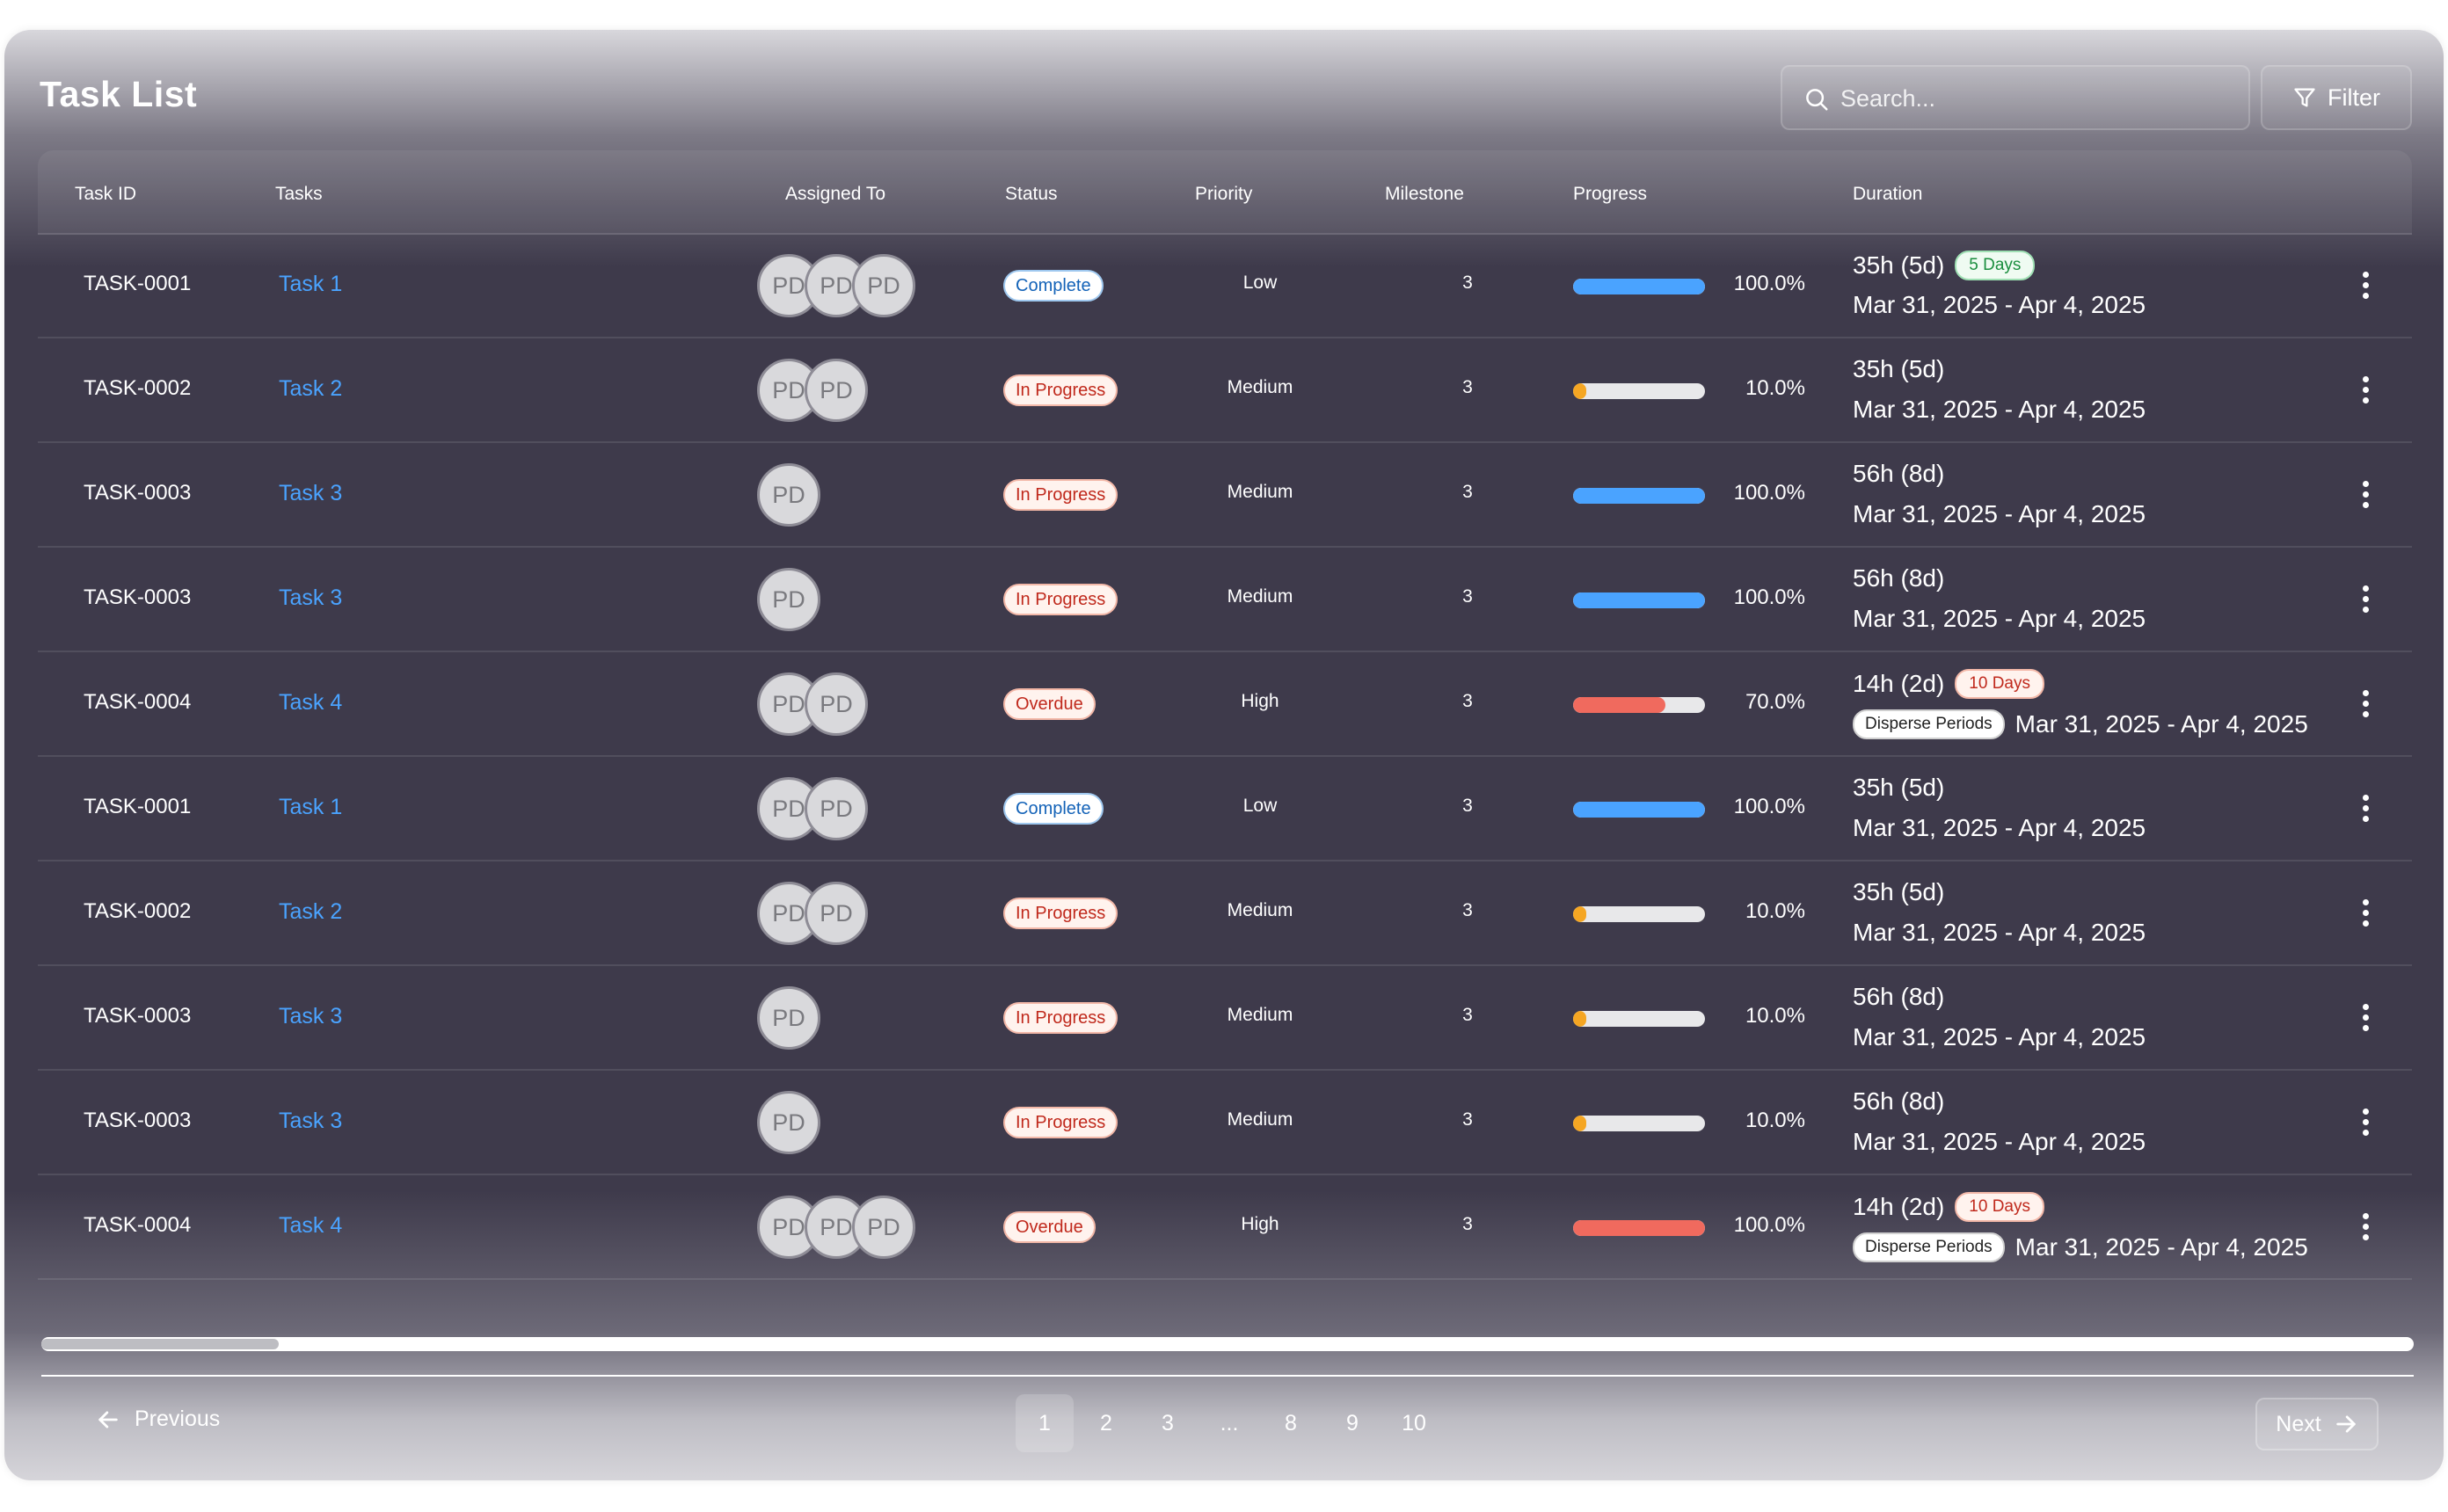 The image size is (2448, 1512). I want to click on page-button: 1, so click(1045, 1423).